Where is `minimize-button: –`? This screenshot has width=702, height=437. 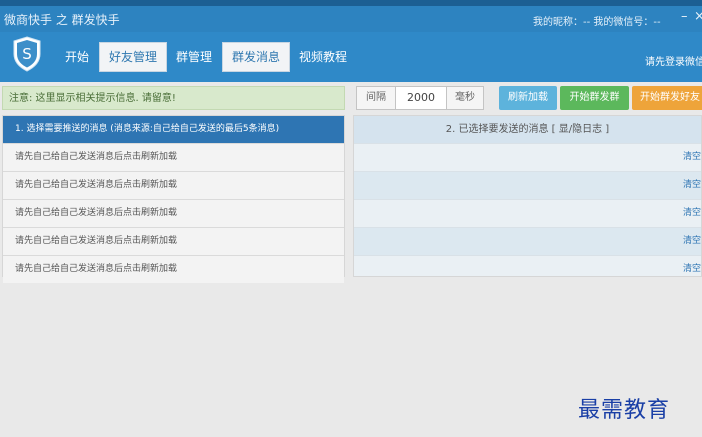 minimize-button: – is located at coordinates (684, 16).